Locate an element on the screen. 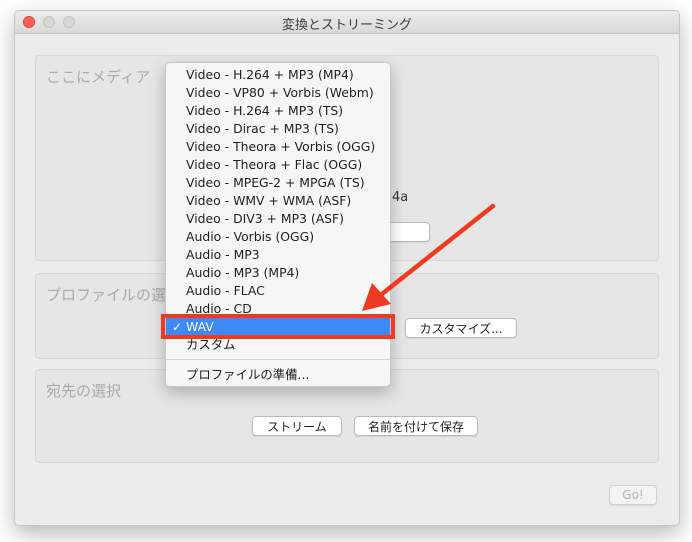 Image resolution: width=692 pixels, height=542 pixels. title-bar: 変換とストリーミング is located at coordinates (347, 22).